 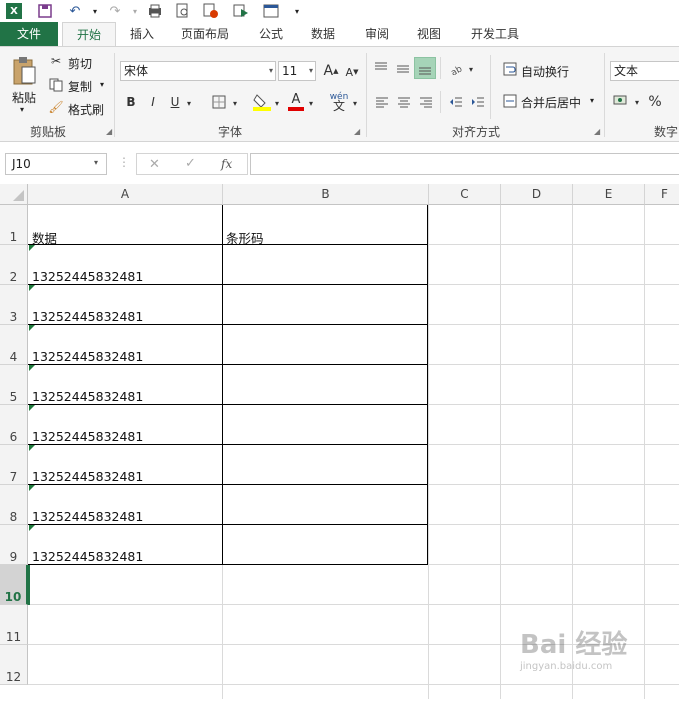 What do you see at coordinates (56, 164) in the screenshot?
I see `name-box: J10 ▾` at bounding box center [56, 164].